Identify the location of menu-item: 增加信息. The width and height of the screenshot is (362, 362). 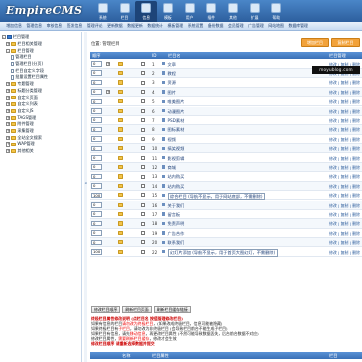
(14, 26).